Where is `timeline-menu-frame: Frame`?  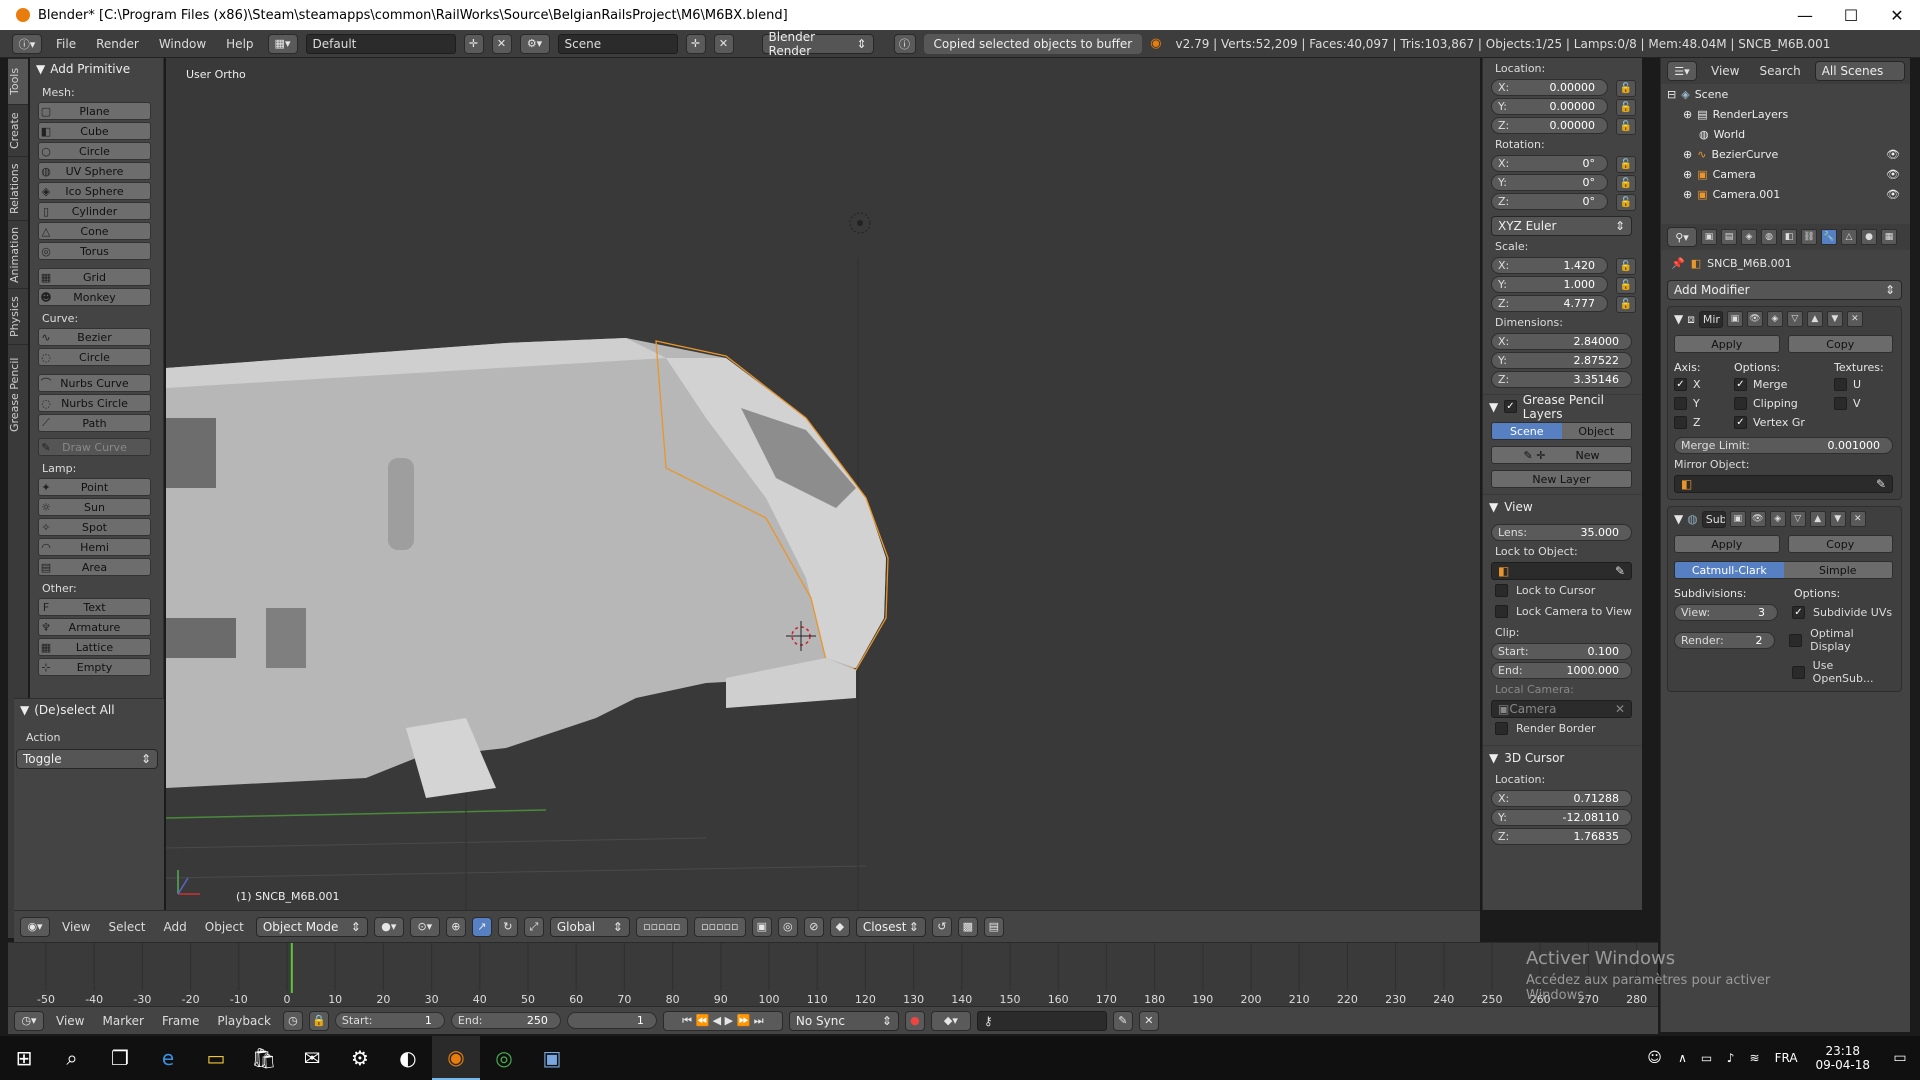
timeline-menu-frame: Frame is located at coordinates (180, 1021).